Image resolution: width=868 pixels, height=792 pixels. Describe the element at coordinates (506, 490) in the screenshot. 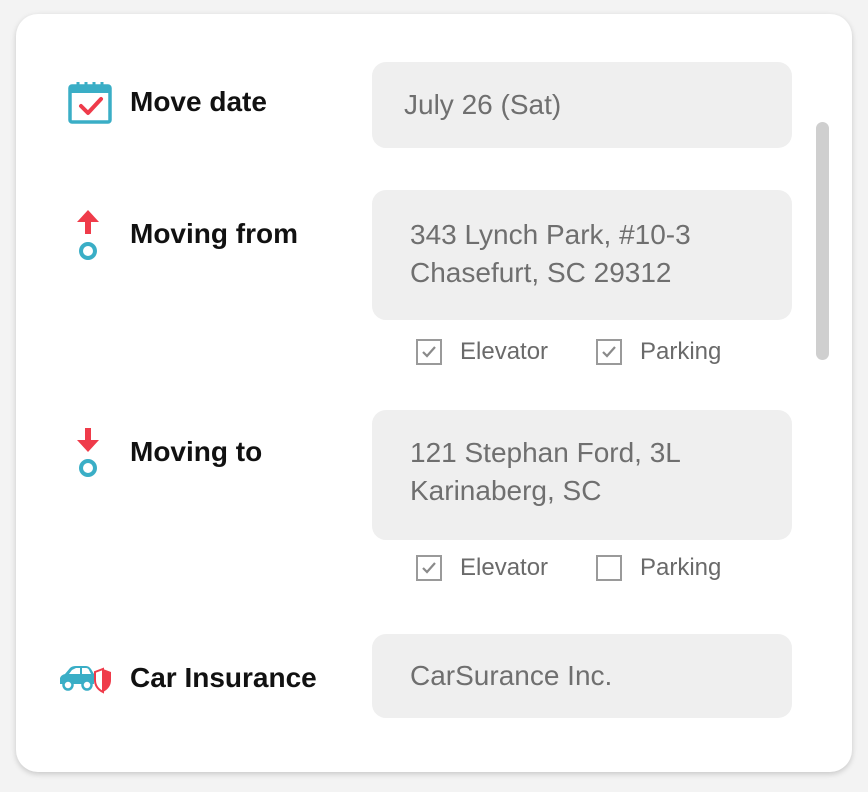

I see `moving-to-address-line2: Karinaberg, SC` at that location.